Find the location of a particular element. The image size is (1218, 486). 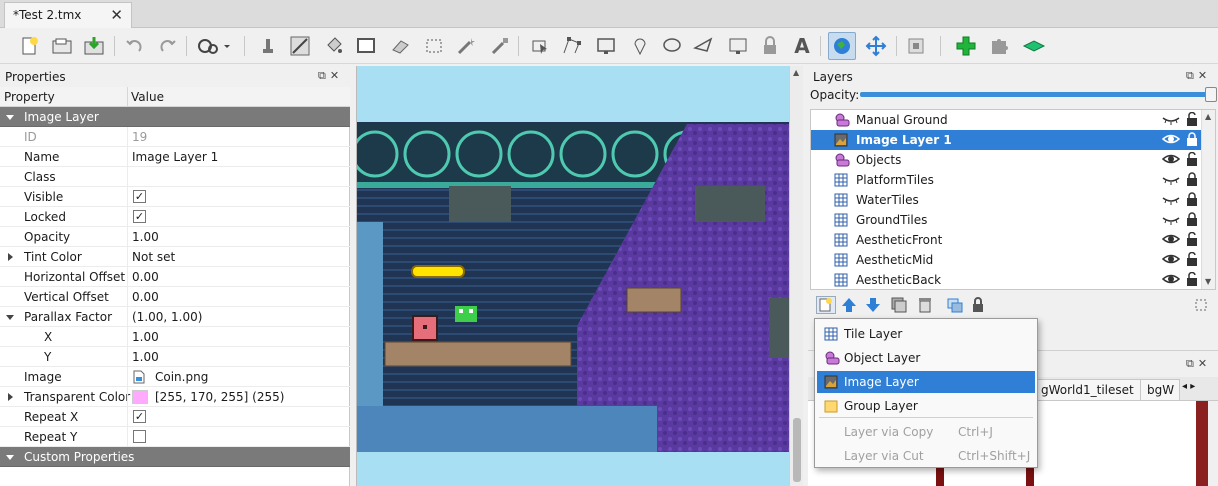

layer-row: GroundTiles is located at coordinates (1013, 220).